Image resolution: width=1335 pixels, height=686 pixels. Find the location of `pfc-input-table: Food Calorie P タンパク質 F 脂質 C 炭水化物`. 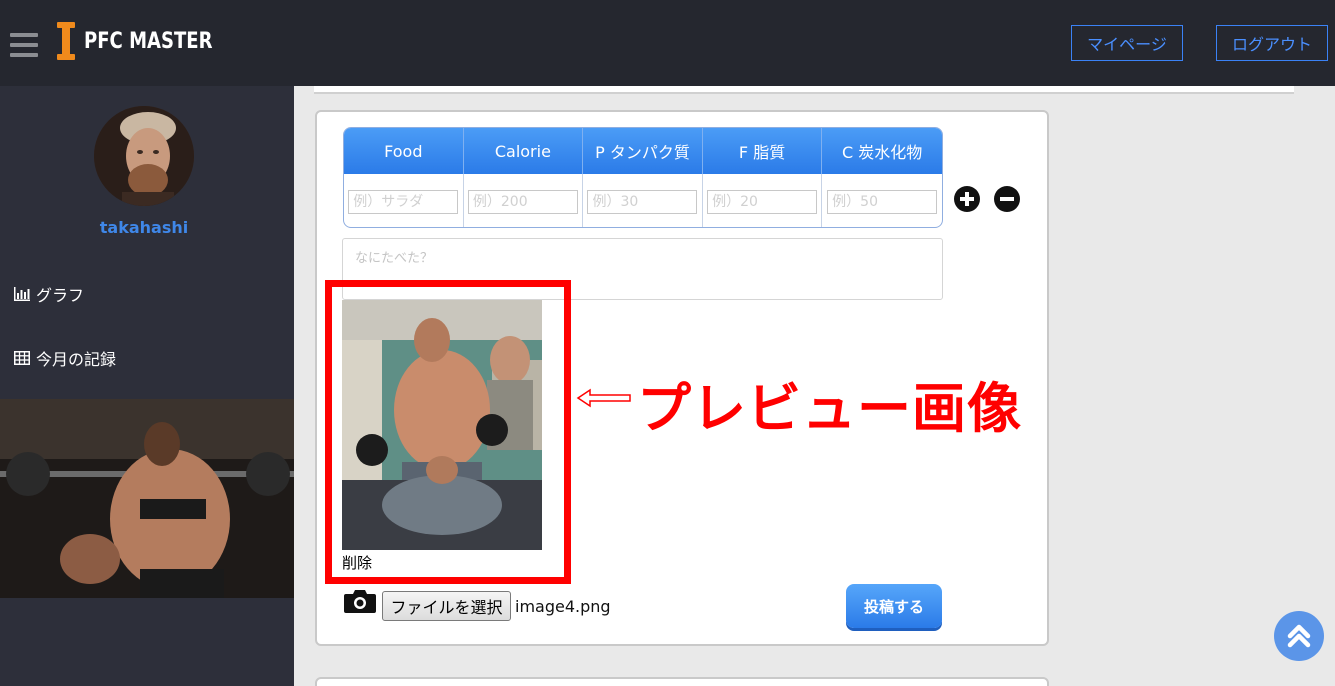

pfc-input-table: Food Calorie P タンパク質 F 脂質 C 炭水化物 is located at coordinates (643, 177).